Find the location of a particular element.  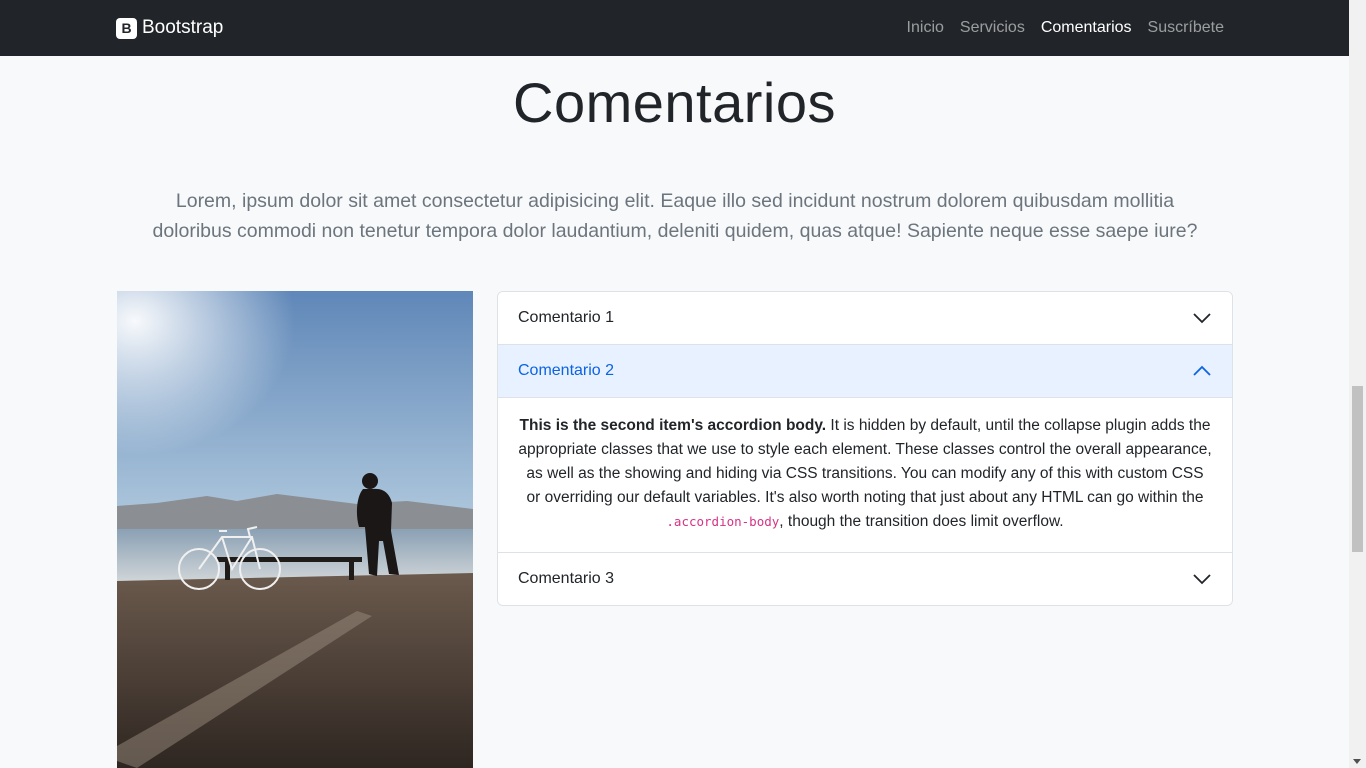

accordion-header-comentario-1: Comentario 1 is located at coordinates (865, 318).